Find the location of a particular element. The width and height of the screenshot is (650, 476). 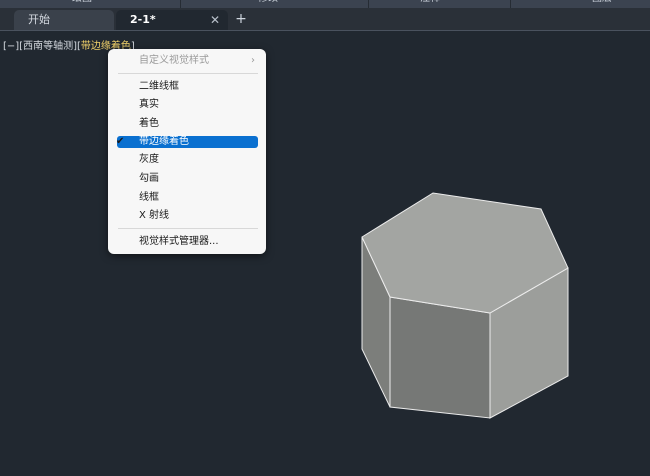

menu-item-shaded-with-edges: ✔ 带边缘着色 is located at coordinates (187, 144).